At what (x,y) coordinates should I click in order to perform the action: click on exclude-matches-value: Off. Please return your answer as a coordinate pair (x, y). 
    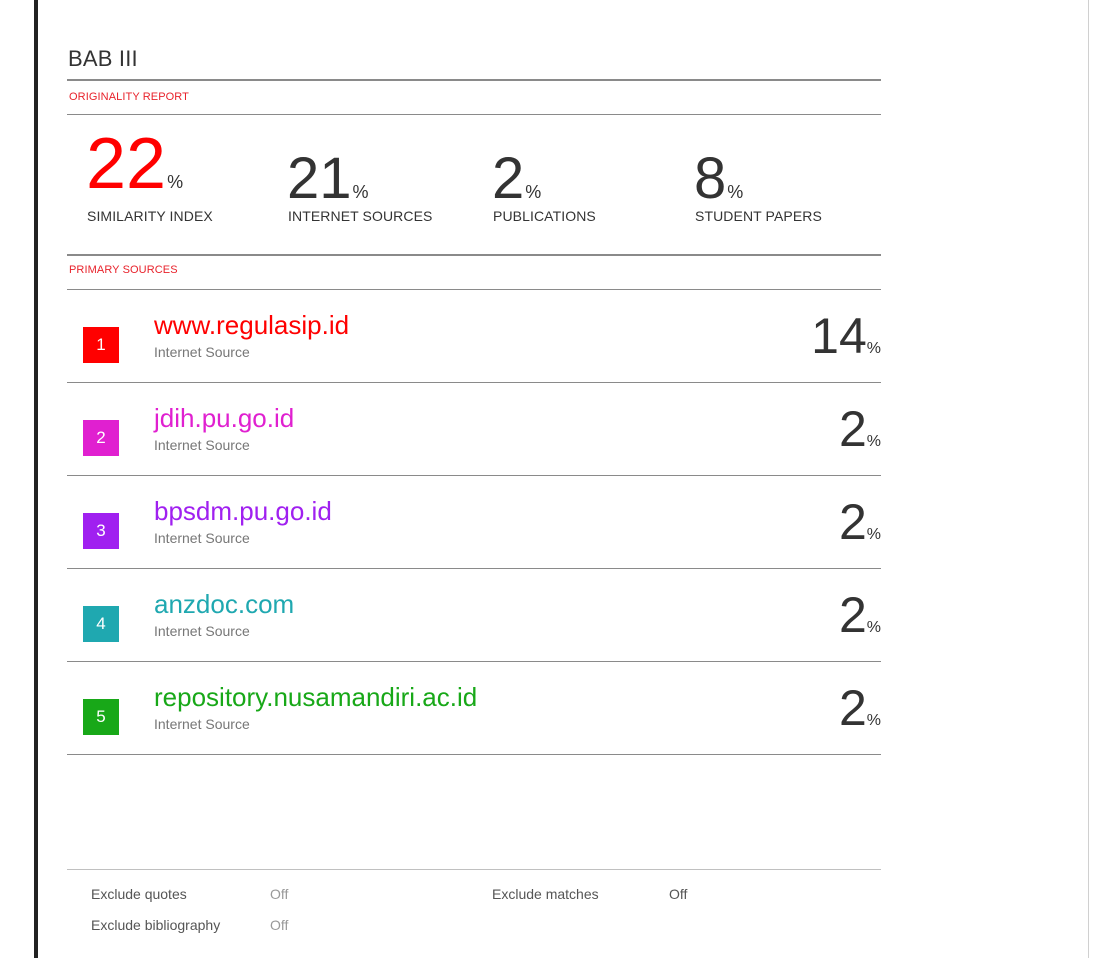
    Looking at the image, I should click on (678, 894).